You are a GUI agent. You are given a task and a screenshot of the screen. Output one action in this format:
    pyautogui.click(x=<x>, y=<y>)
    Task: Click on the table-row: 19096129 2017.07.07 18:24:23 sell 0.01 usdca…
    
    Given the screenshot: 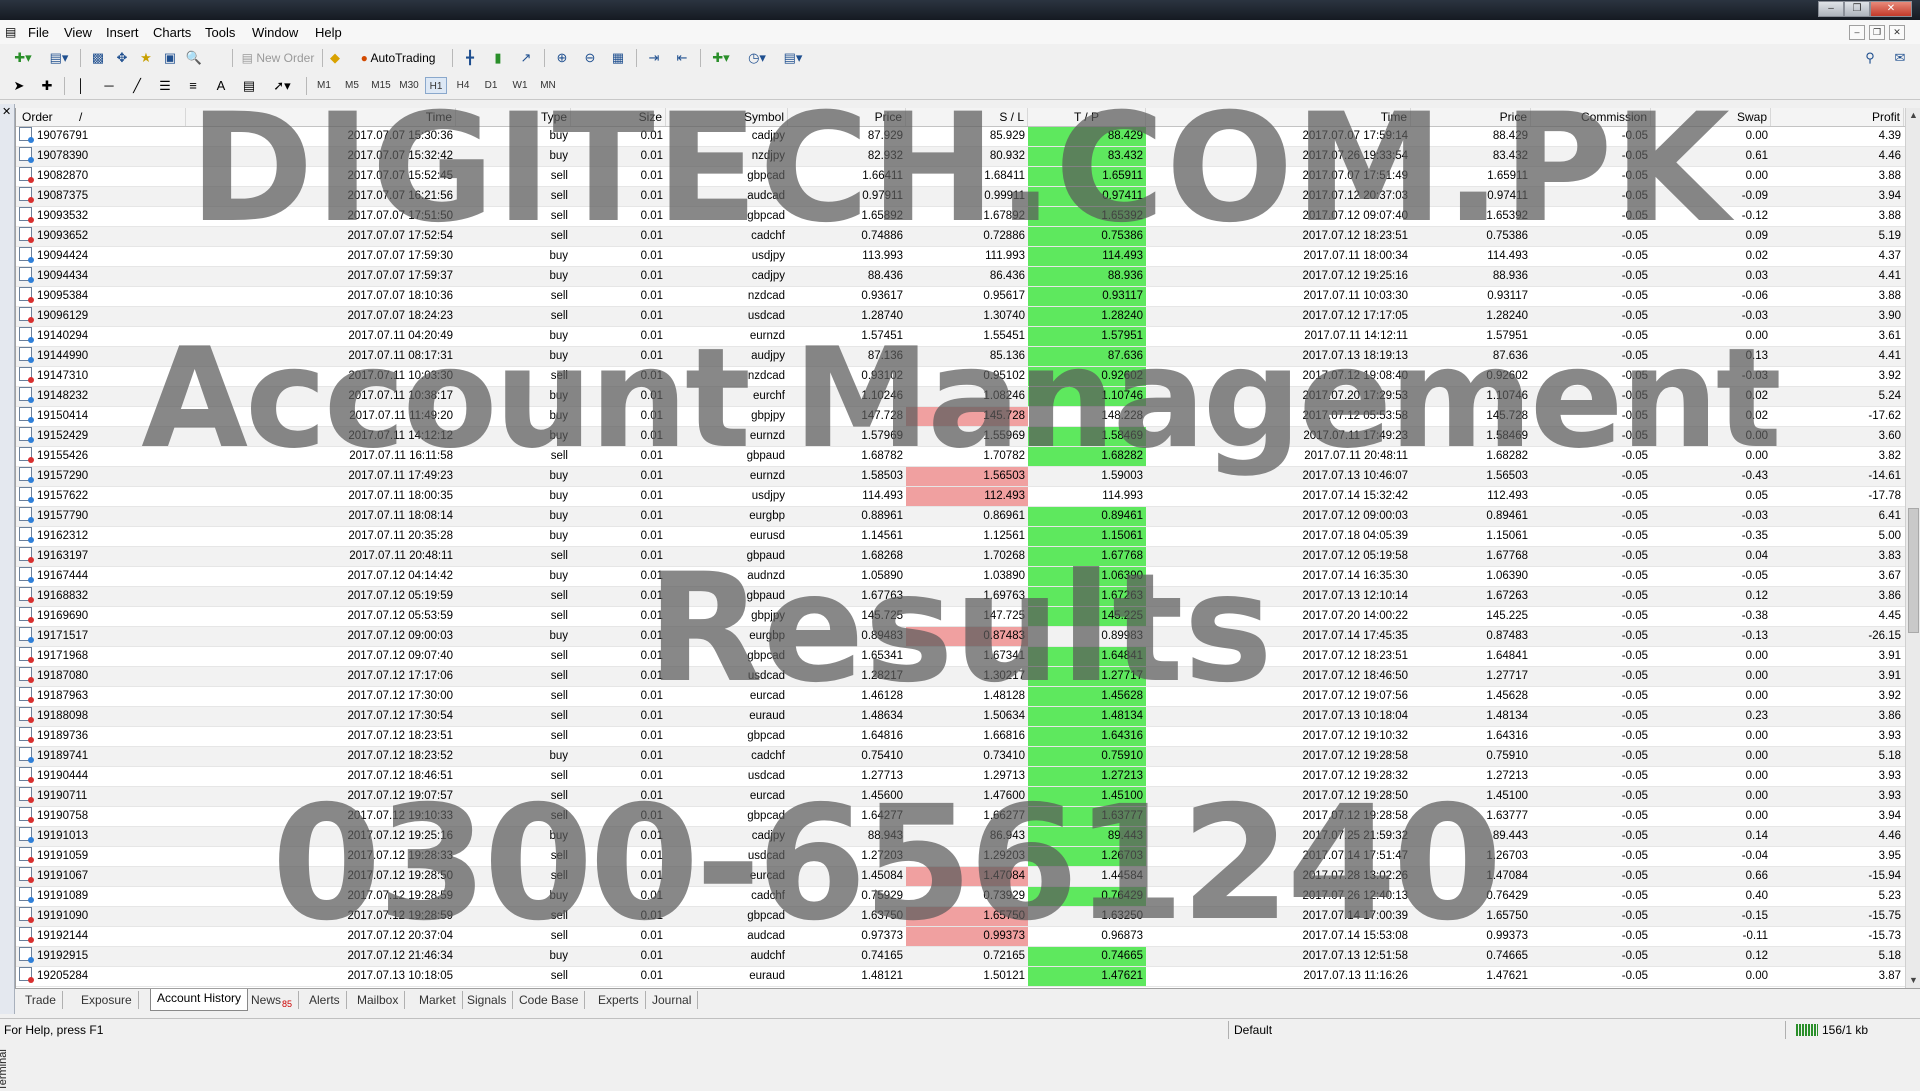 What is the action you would take?
    pyautogui.click(x=961, y=317)
    